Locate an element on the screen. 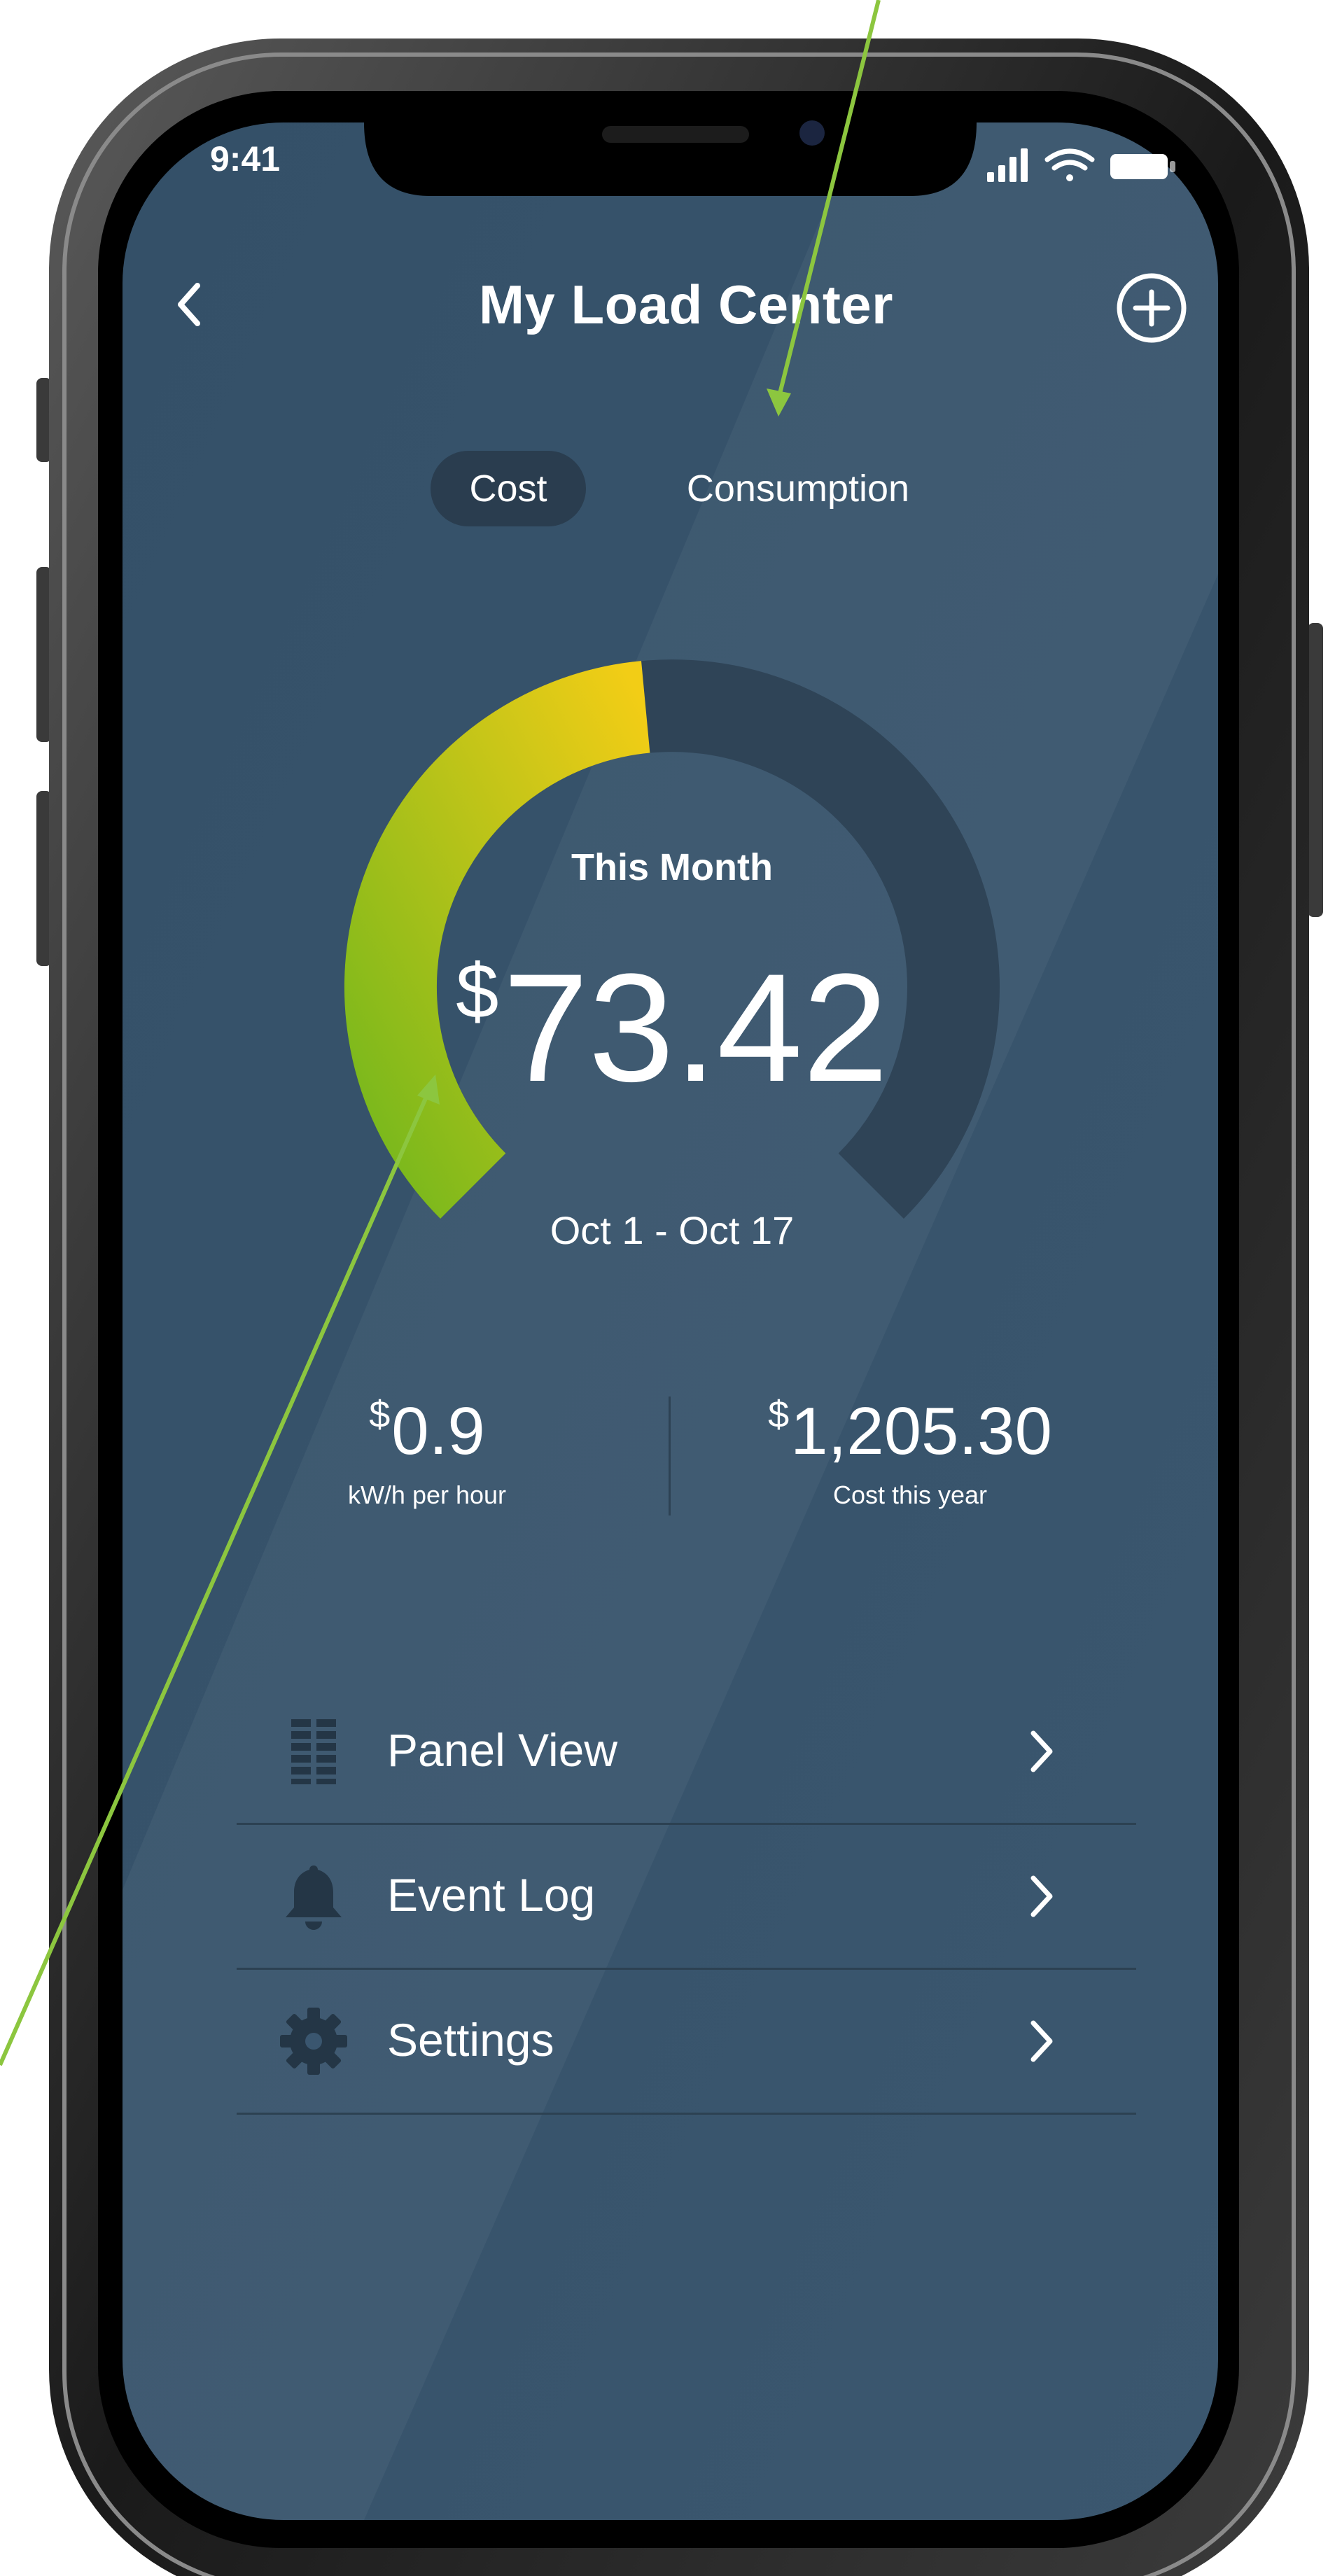 The image size is (1335, 2576). month-cost: $73.42 is located at coordinates (672, 1009).